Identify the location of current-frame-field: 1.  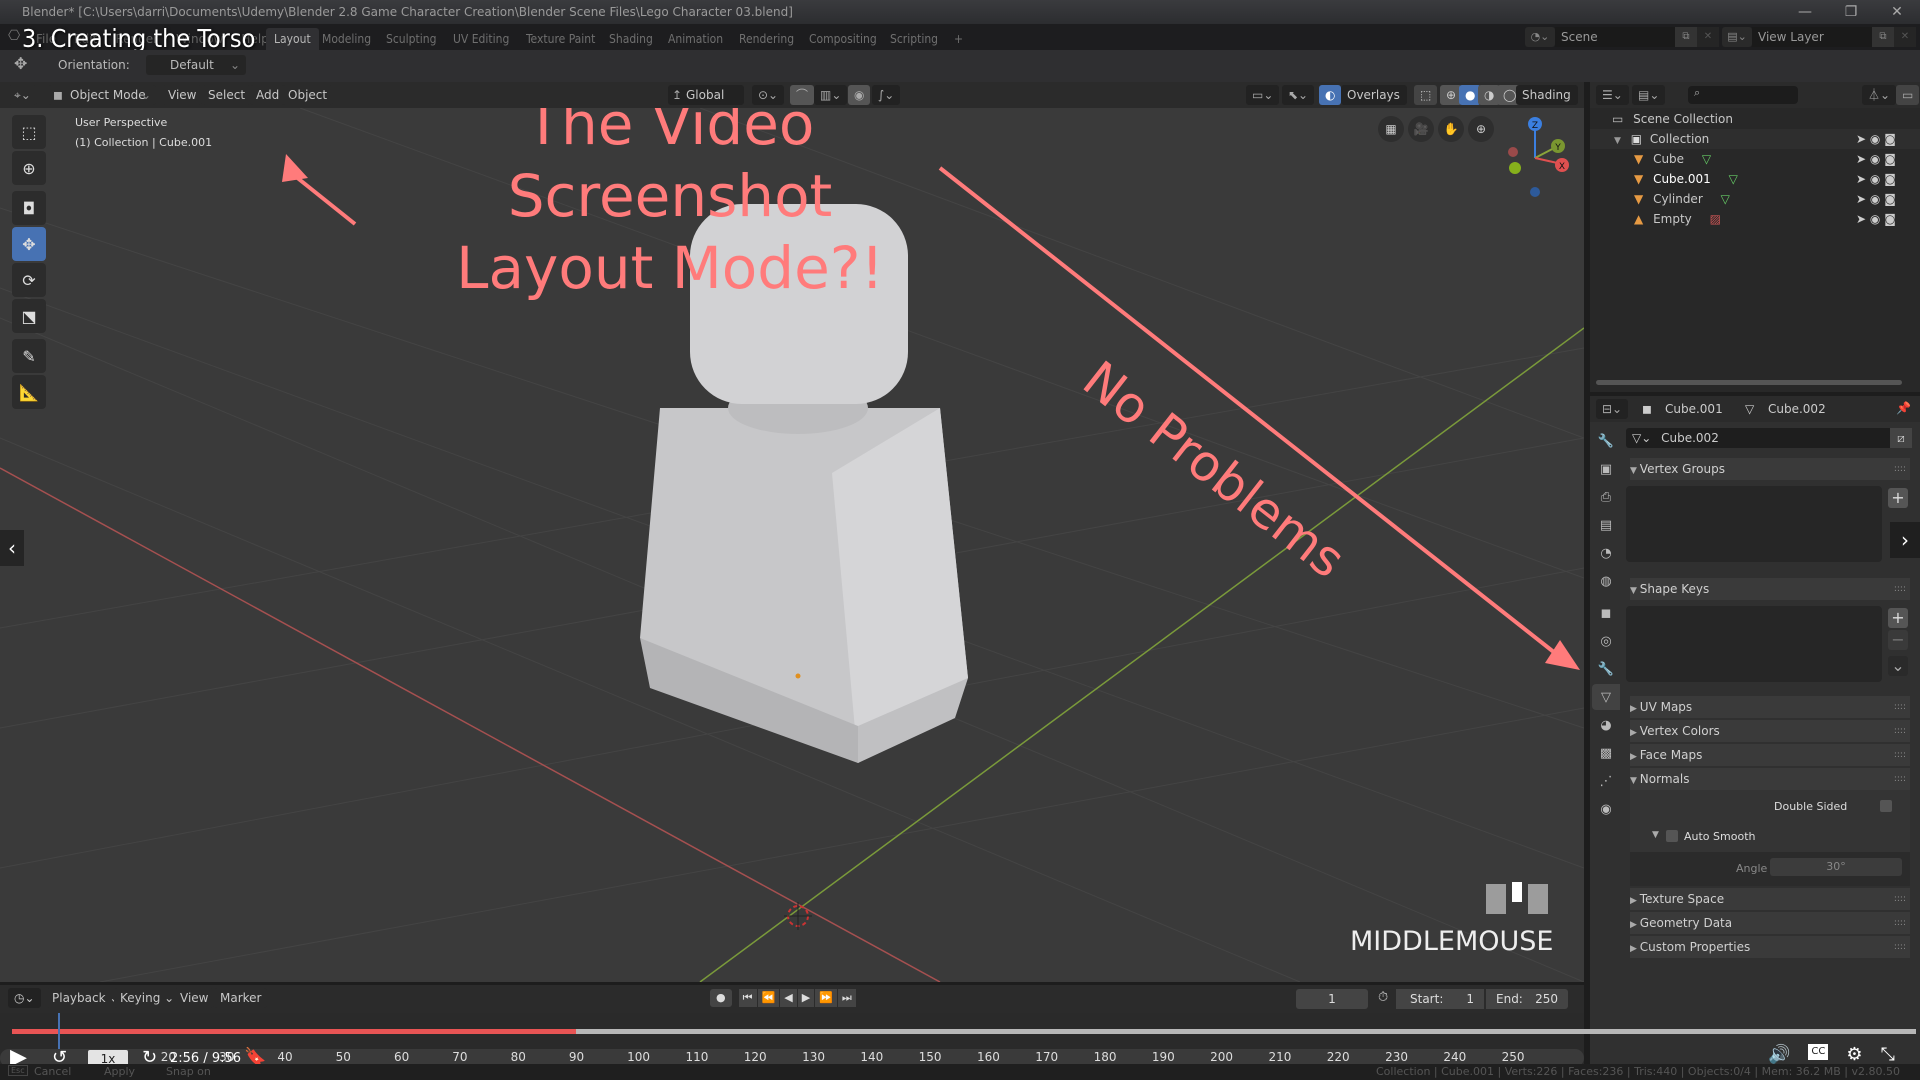
(1332, 999).